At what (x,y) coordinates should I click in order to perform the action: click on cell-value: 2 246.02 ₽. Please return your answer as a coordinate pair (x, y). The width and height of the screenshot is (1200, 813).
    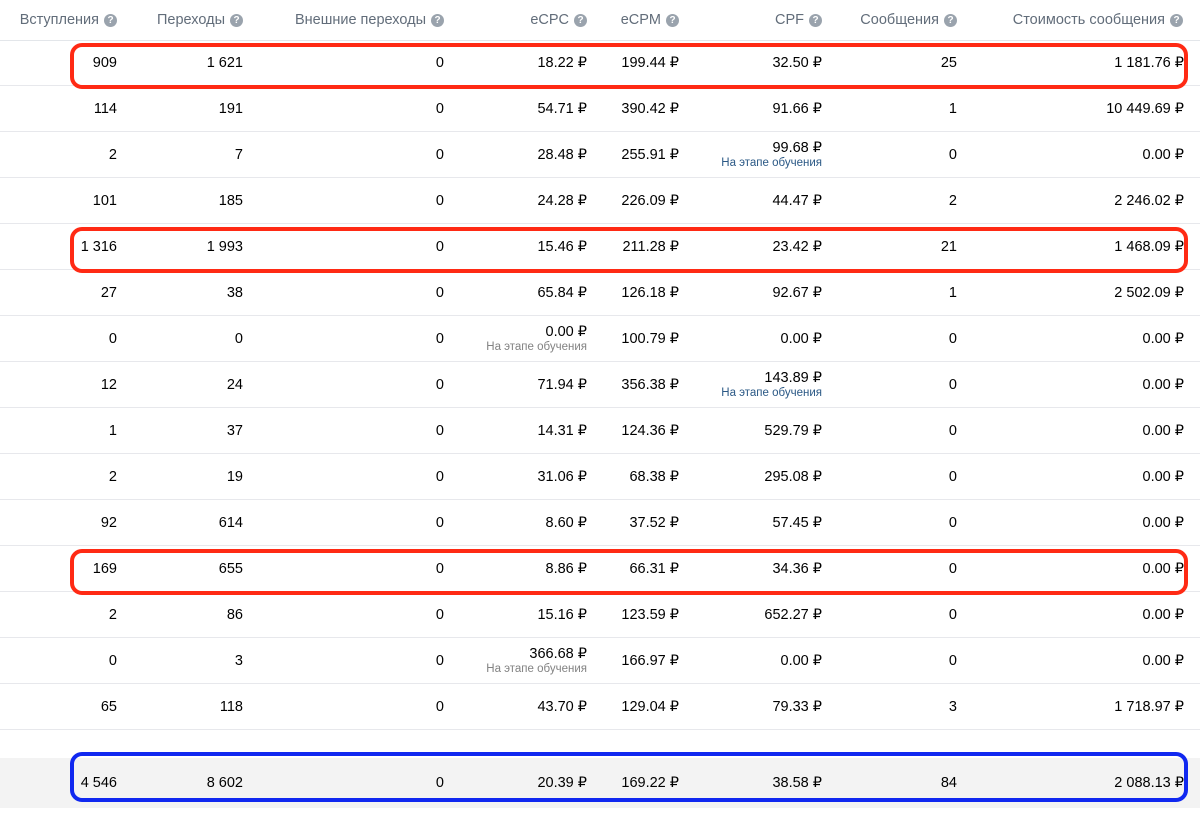
    Looking at the image, I should click on (1149, 201).